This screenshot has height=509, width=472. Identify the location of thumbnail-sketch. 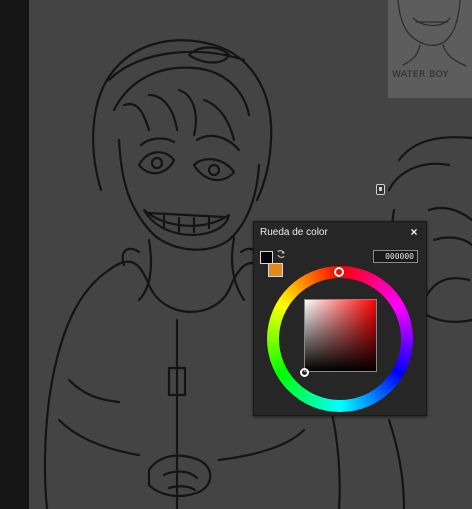
(432, 33).